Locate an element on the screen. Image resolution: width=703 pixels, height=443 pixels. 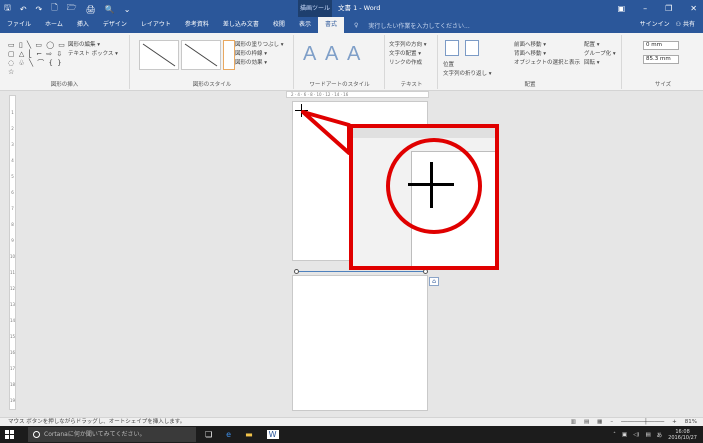
ime-indicator: あ is located at coordinates (660, 435).